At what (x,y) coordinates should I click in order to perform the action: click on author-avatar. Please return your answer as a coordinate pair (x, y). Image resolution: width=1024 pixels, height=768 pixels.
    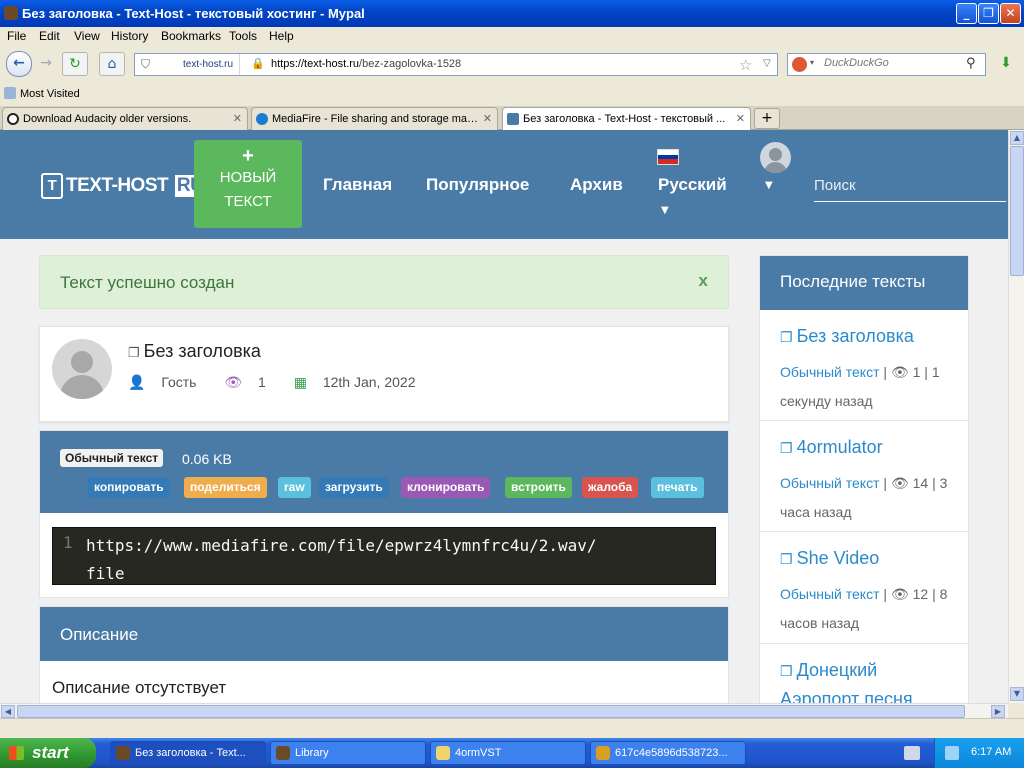
    Looking at the image, I should click on (82, 369).